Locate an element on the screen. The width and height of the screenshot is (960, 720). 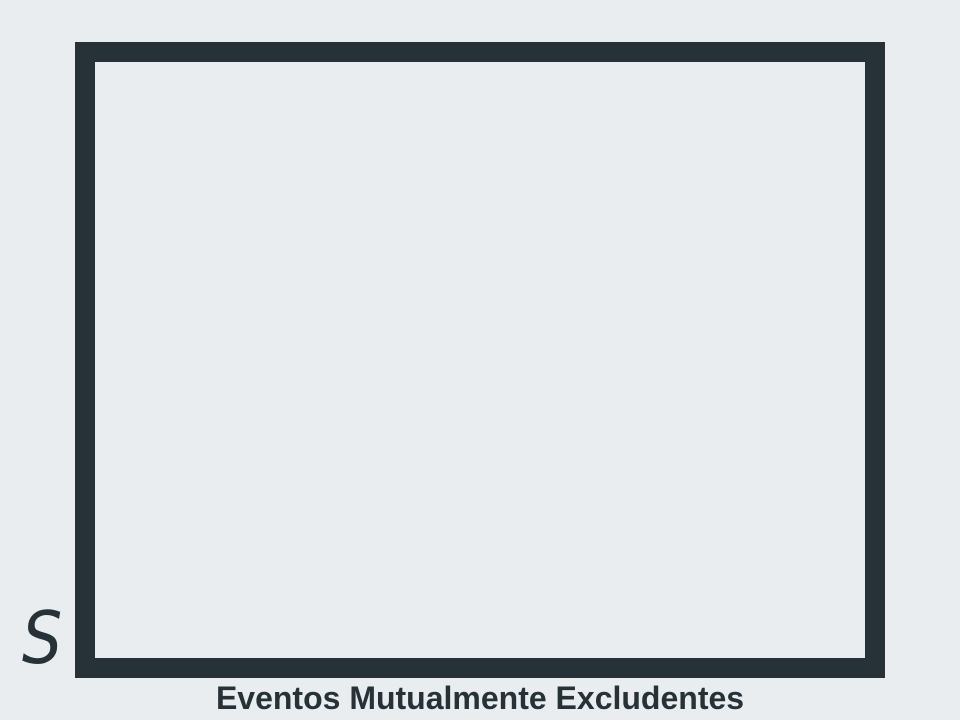
diagram-caption: Eventos Mutualmente Excludentes is located at coordinates (480, 698).